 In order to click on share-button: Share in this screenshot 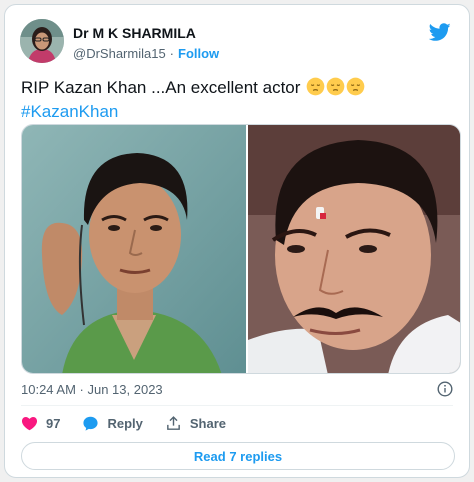, I will do `click(195, 423)`.